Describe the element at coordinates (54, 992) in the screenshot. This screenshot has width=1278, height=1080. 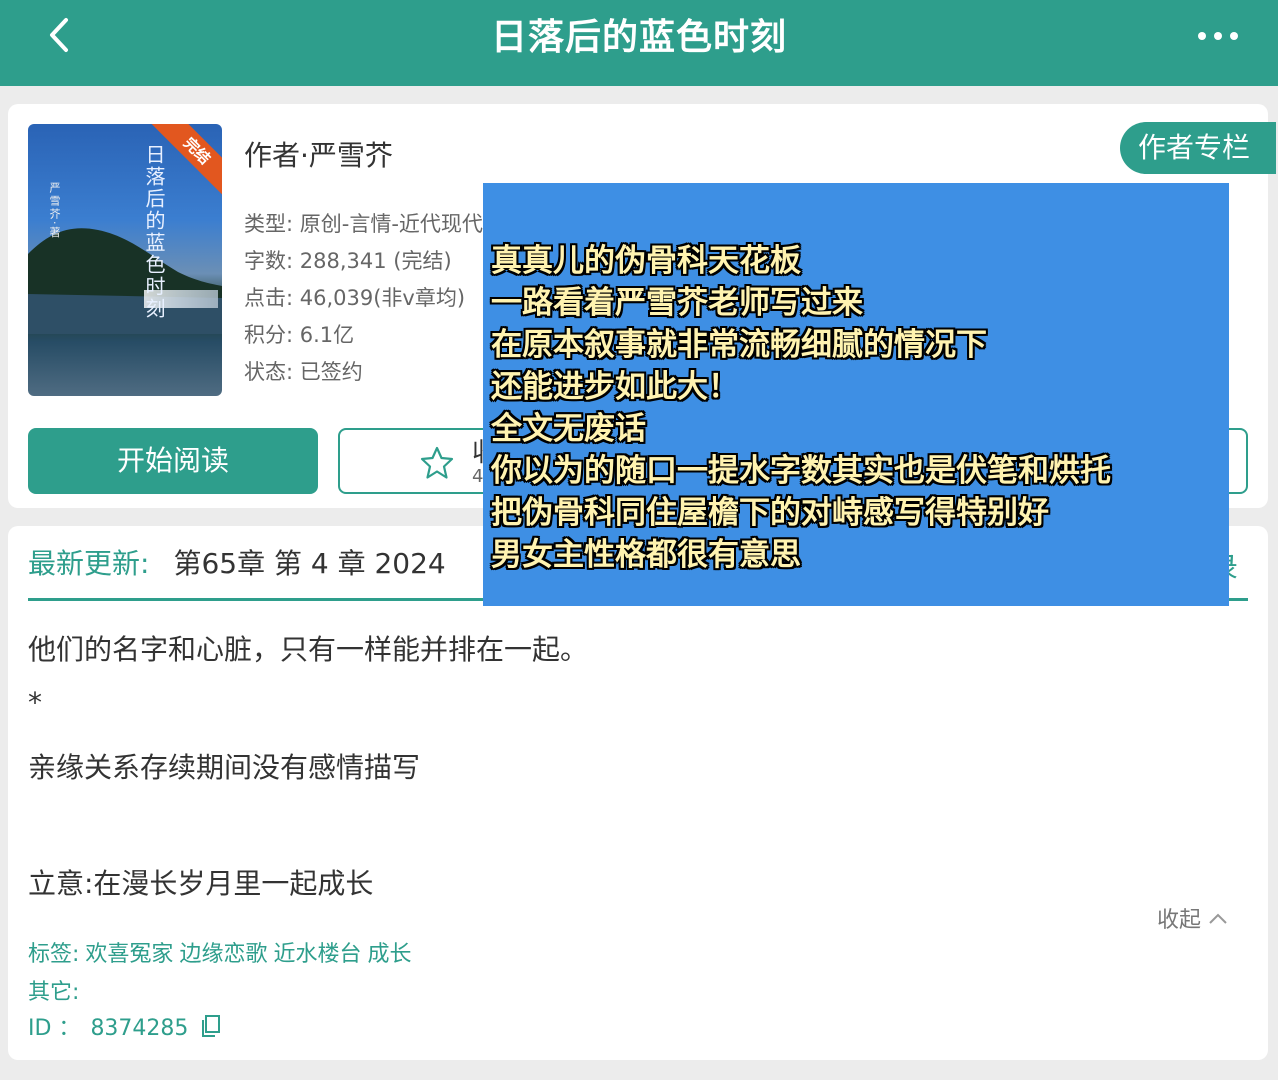
I see `other-label: 其它:` at that location.